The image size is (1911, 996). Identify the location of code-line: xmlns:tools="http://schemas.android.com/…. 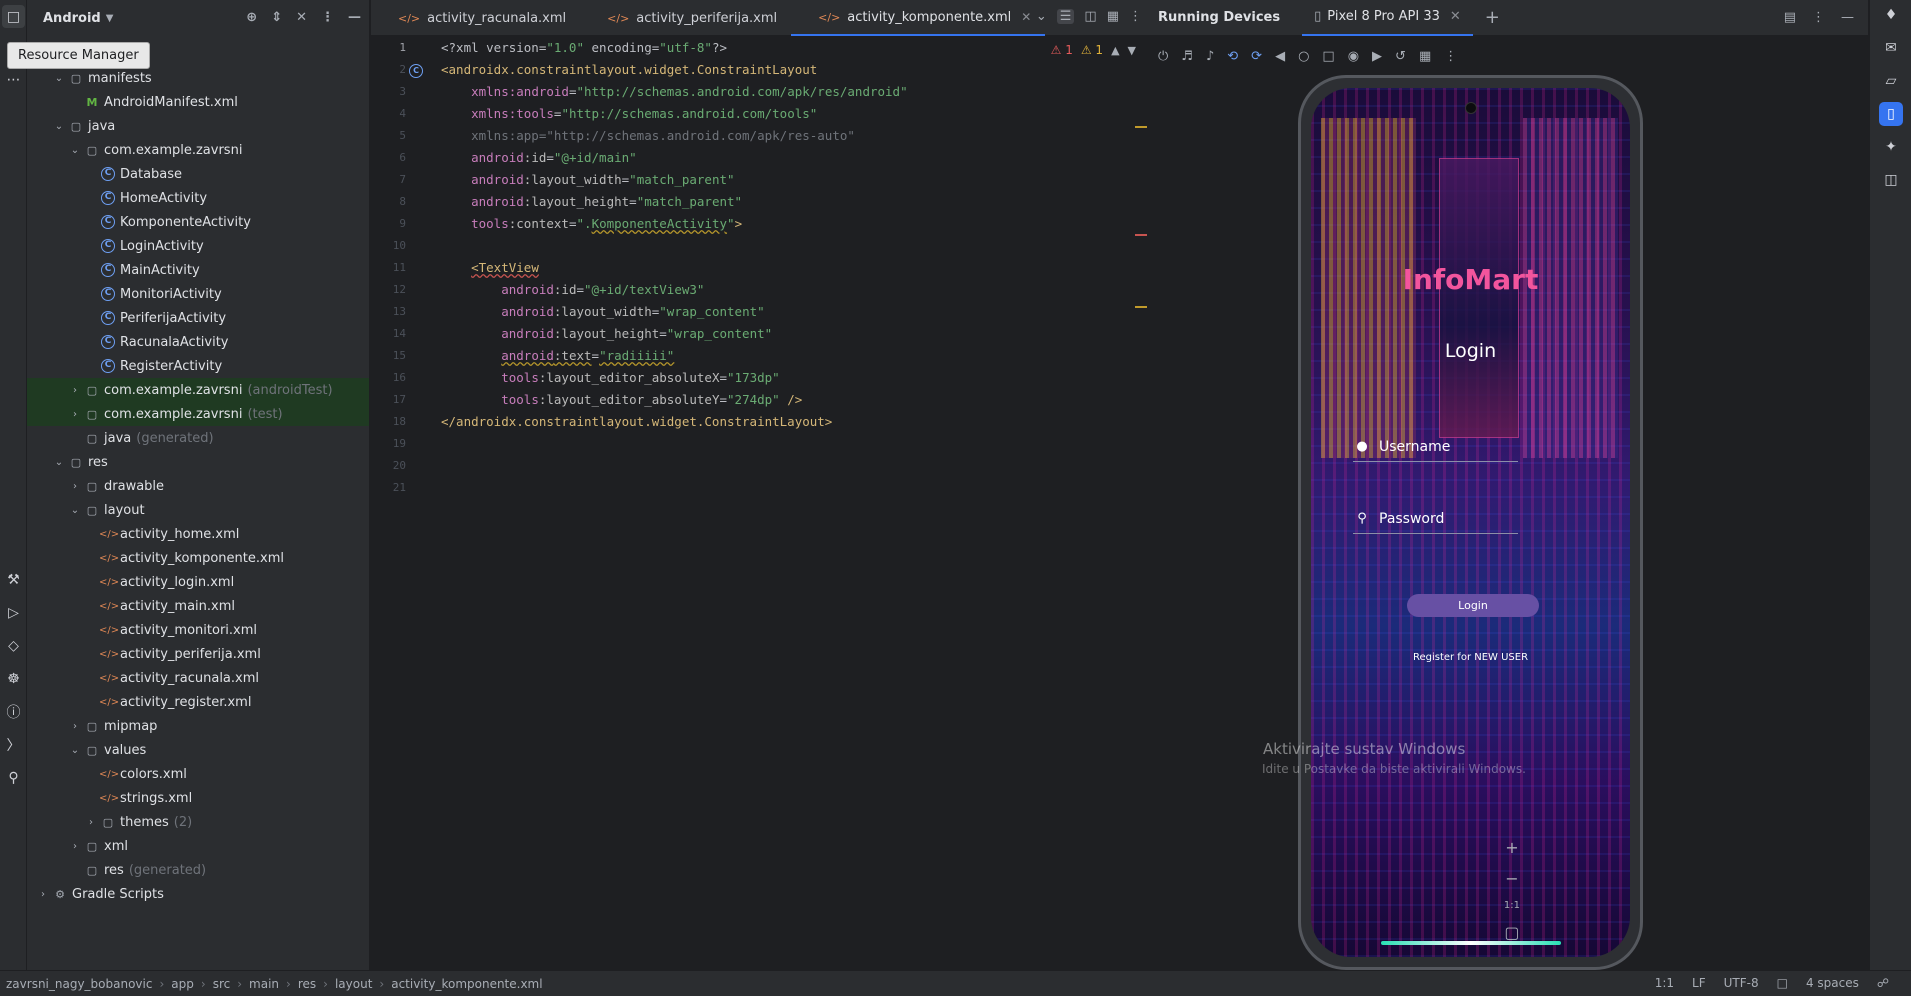
(674, 114).